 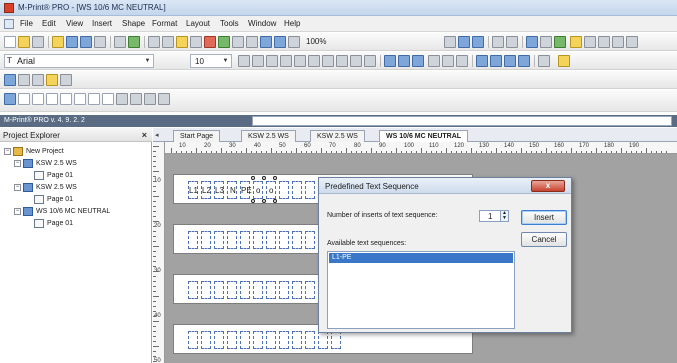 What do you see at coordinates (421, 258) in the screenshot?
I see `list-item: L1-PE` at bounding box center [421, 258].